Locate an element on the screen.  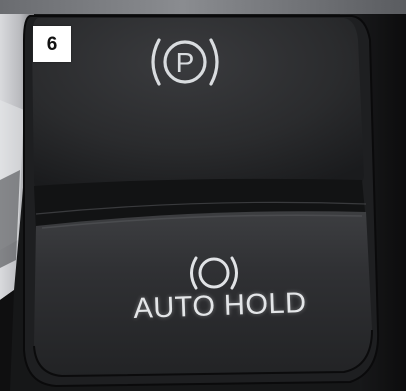
parking-brake-icon: P is located at coordinates (185, 62).